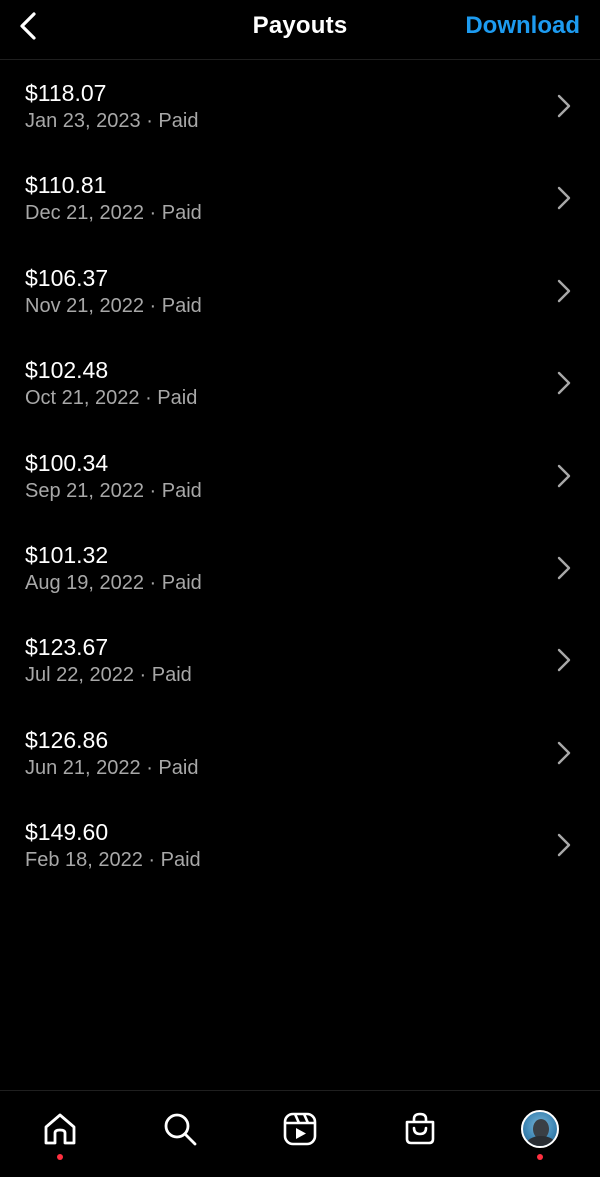  I want to click on payout-row: $126.86 Jun 21, 2022 · Paid, so click(300, 753).